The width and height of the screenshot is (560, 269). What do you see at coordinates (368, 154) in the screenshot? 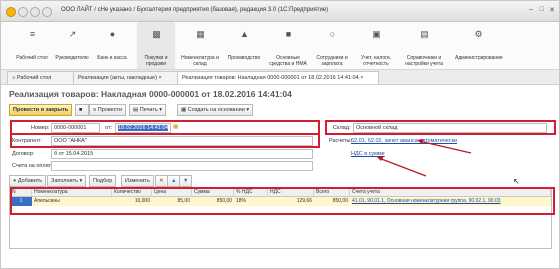
I see `vat-link: НДС в сумме` at bounding box center [368, 154].